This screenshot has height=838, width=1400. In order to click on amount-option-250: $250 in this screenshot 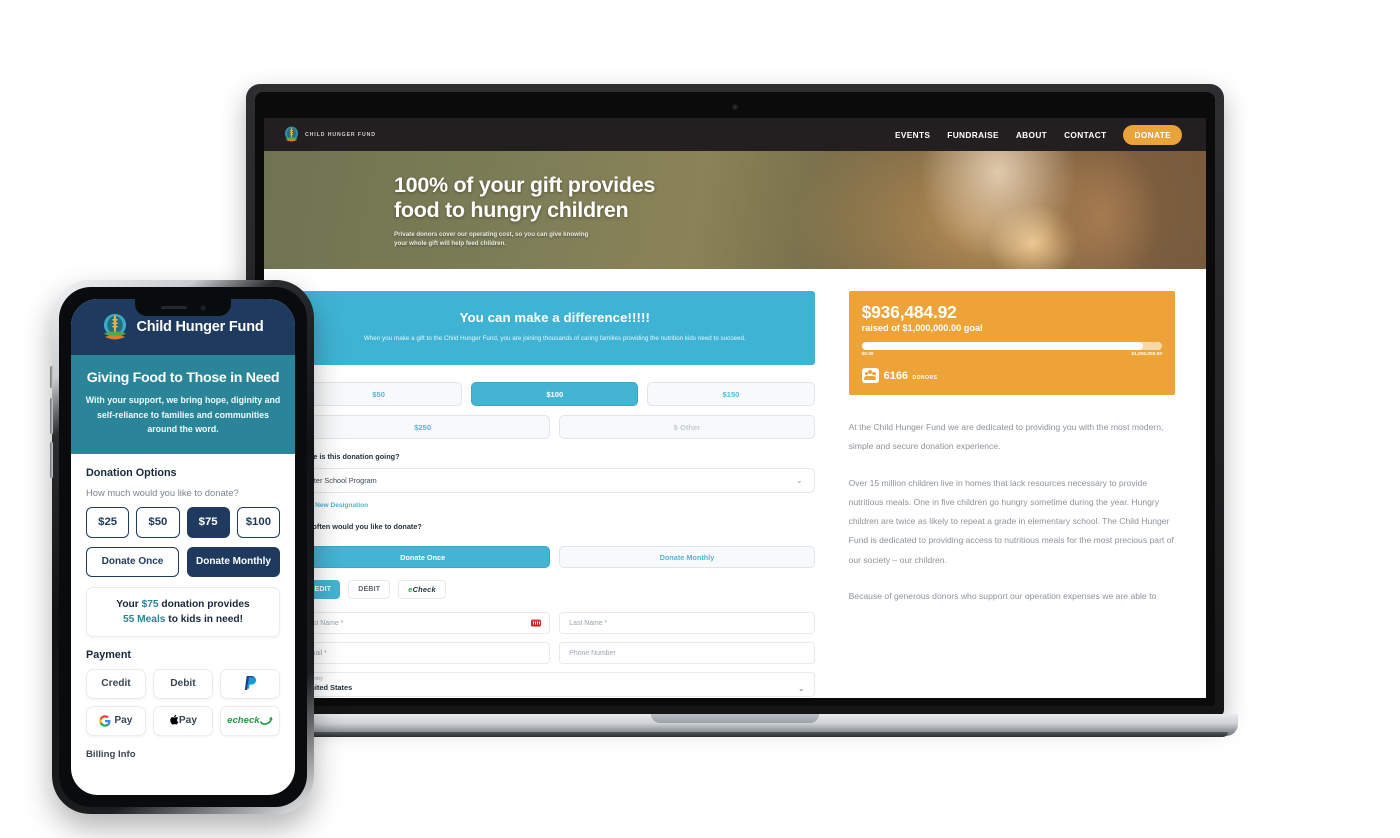, I will do `click(423, 427)`.